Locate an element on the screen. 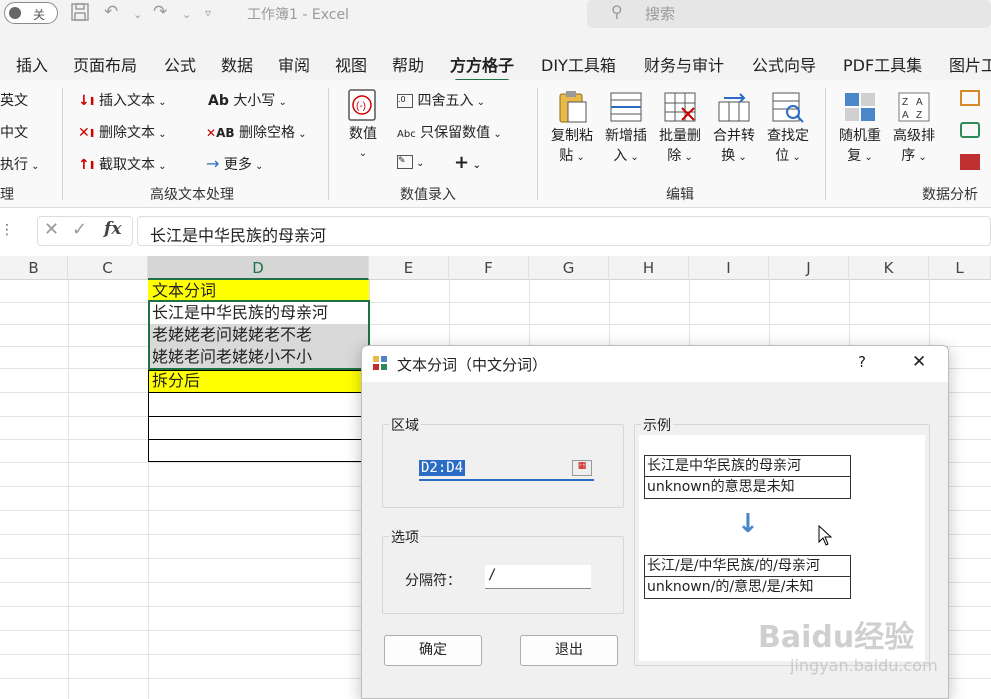 The image size is (991, 699). check-icon is located at coordinates (970, 130).